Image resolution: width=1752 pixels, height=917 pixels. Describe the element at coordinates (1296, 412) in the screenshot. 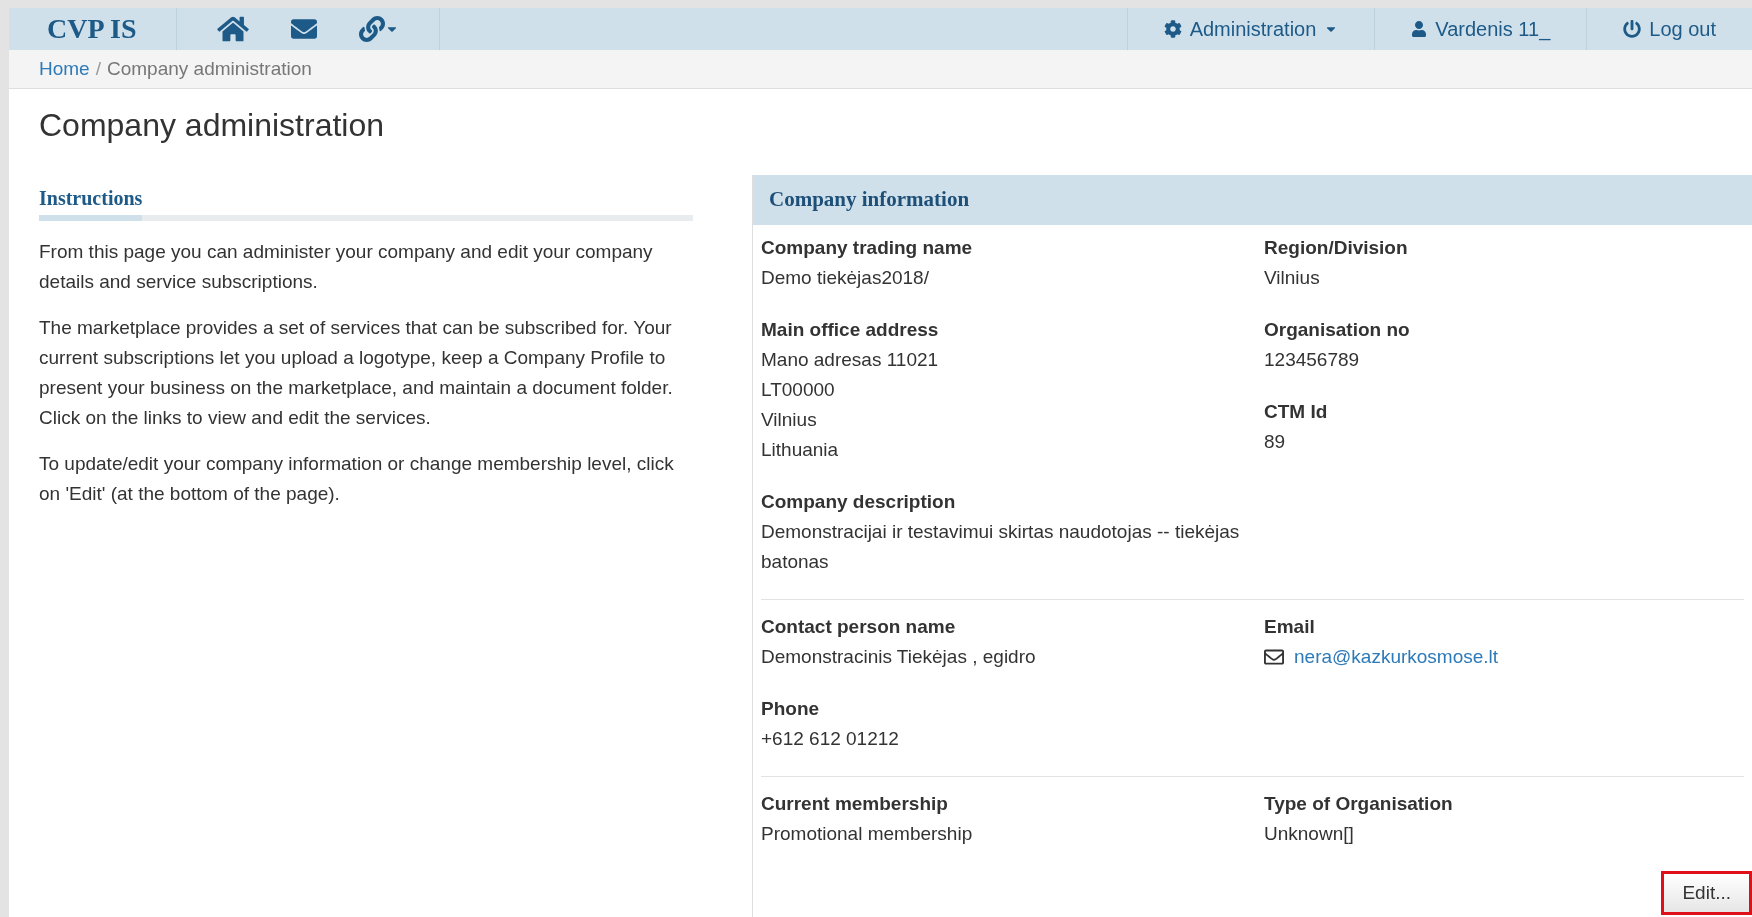

I see `field-label: CTM Id` at that location.